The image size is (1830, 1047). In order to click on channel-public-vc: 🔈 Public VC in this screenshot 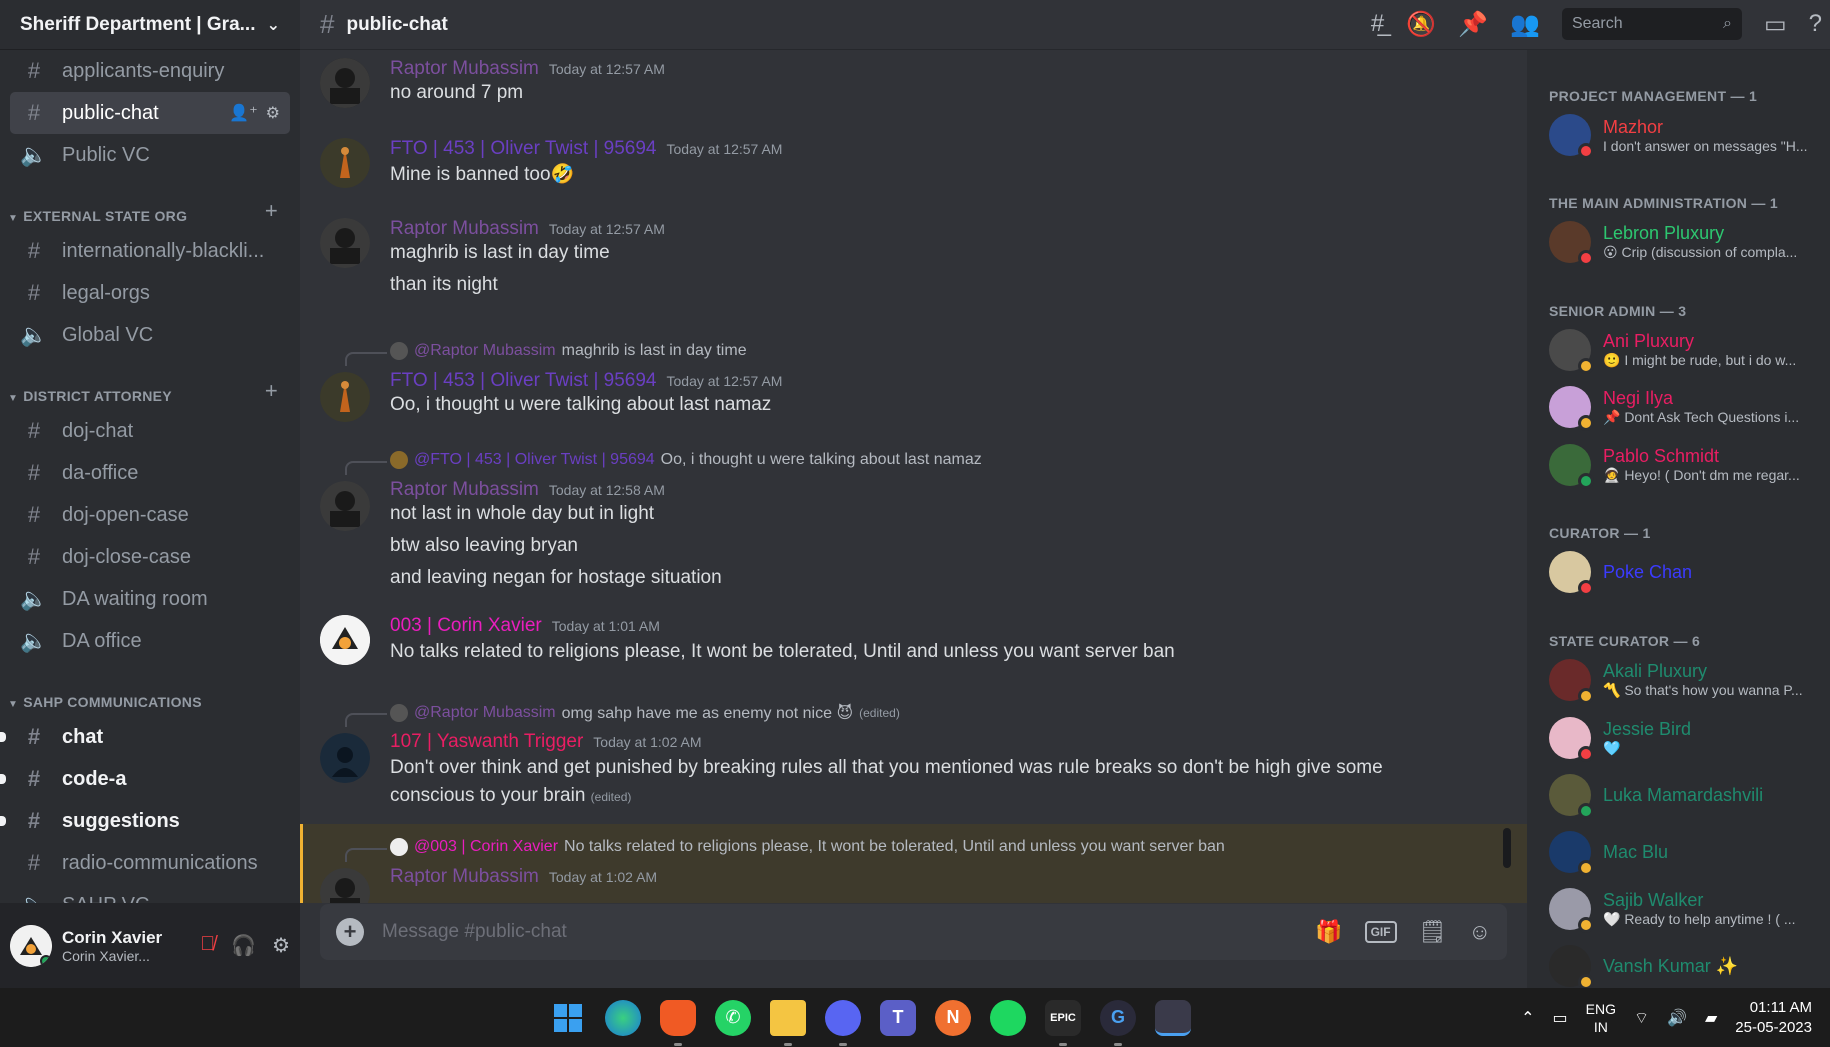, I will do `click(150, 155)`.